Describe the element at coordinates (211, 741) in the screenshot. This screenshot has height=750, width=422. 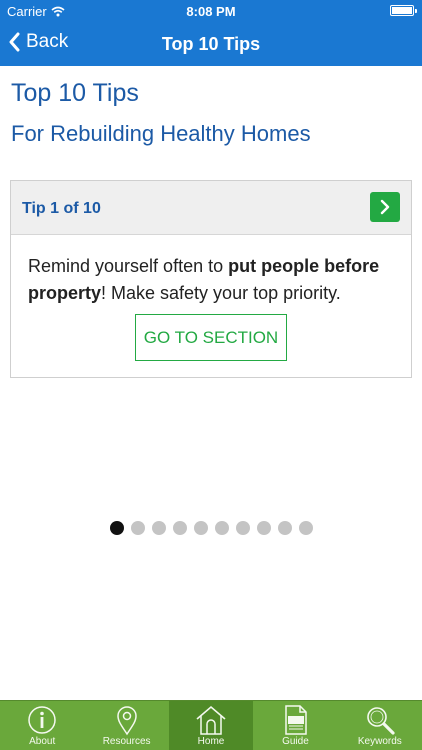
I see `tab-label: Home` at that location.